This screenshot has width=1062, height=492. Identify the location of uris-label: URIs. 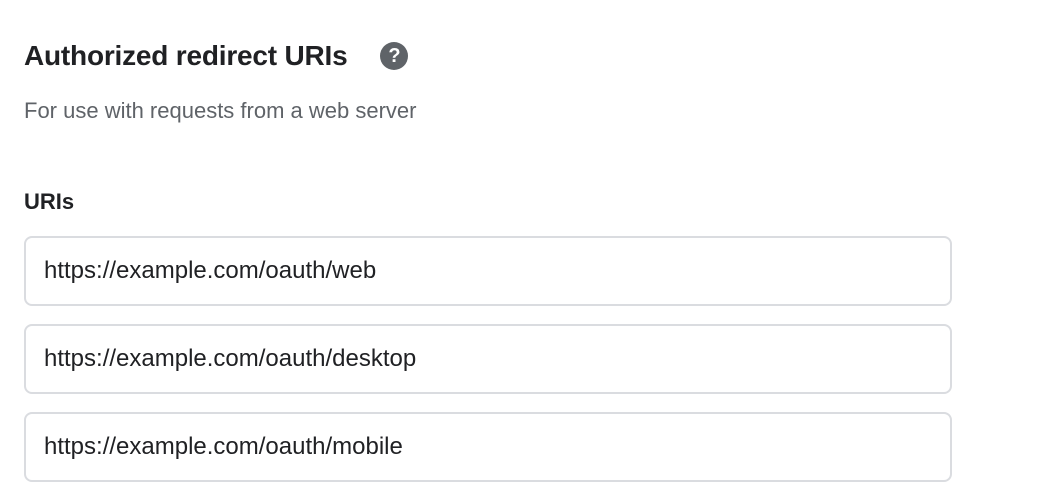
(49, 201).